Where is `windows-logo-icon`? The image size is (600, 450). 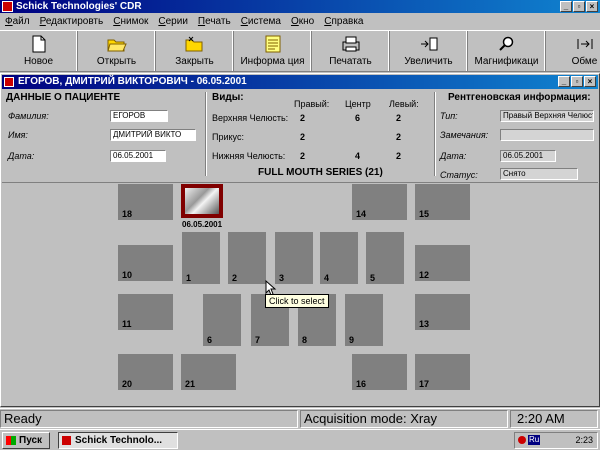
windows-logo-icon is located at coordinates (11, 440).